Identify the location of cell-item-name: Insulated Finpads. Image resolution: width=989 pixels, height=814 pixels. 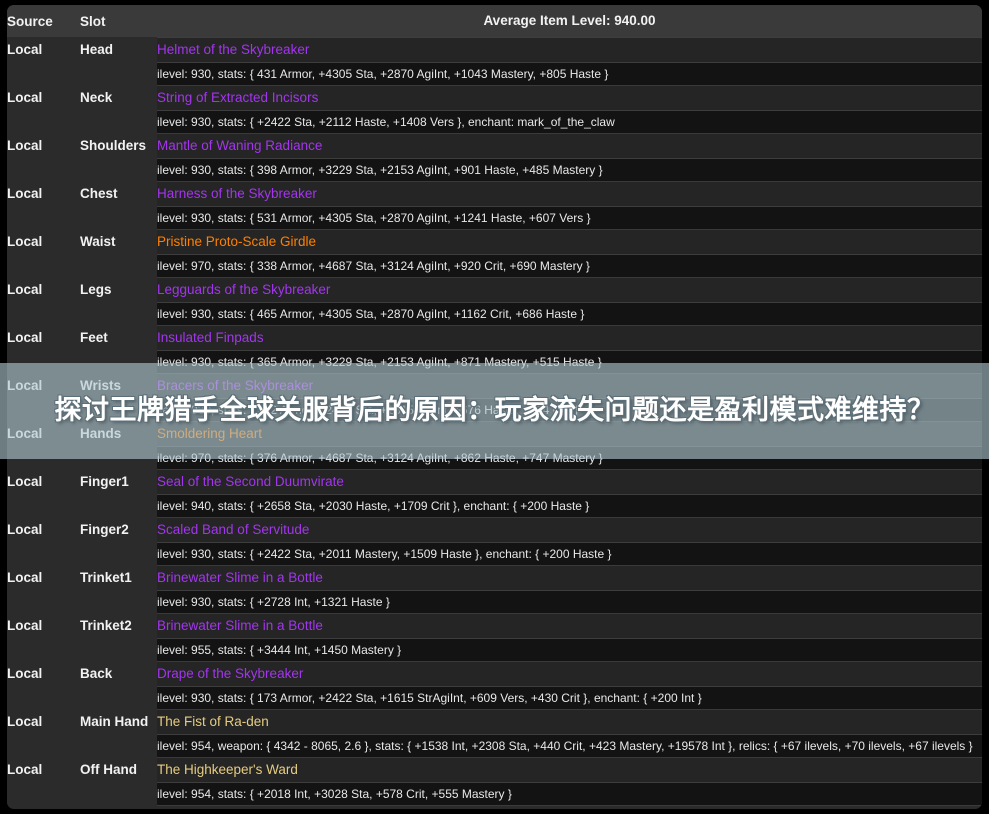
(569, 337).